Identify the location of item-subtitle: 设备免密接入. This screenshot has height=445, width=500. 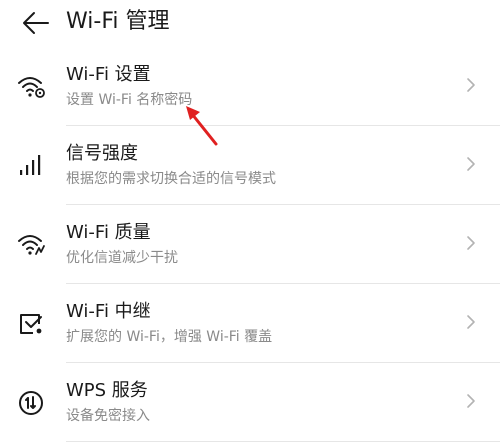
(108, 416).